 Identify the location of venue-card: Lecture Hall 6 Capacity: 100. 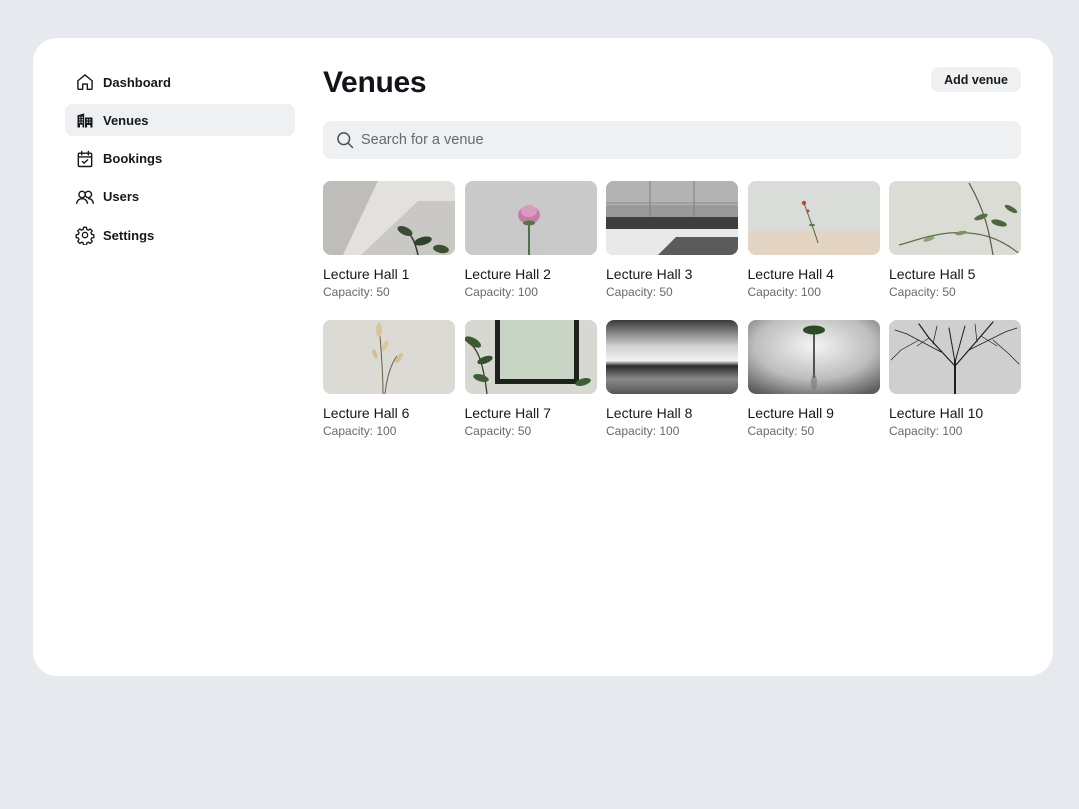
(389, 379).